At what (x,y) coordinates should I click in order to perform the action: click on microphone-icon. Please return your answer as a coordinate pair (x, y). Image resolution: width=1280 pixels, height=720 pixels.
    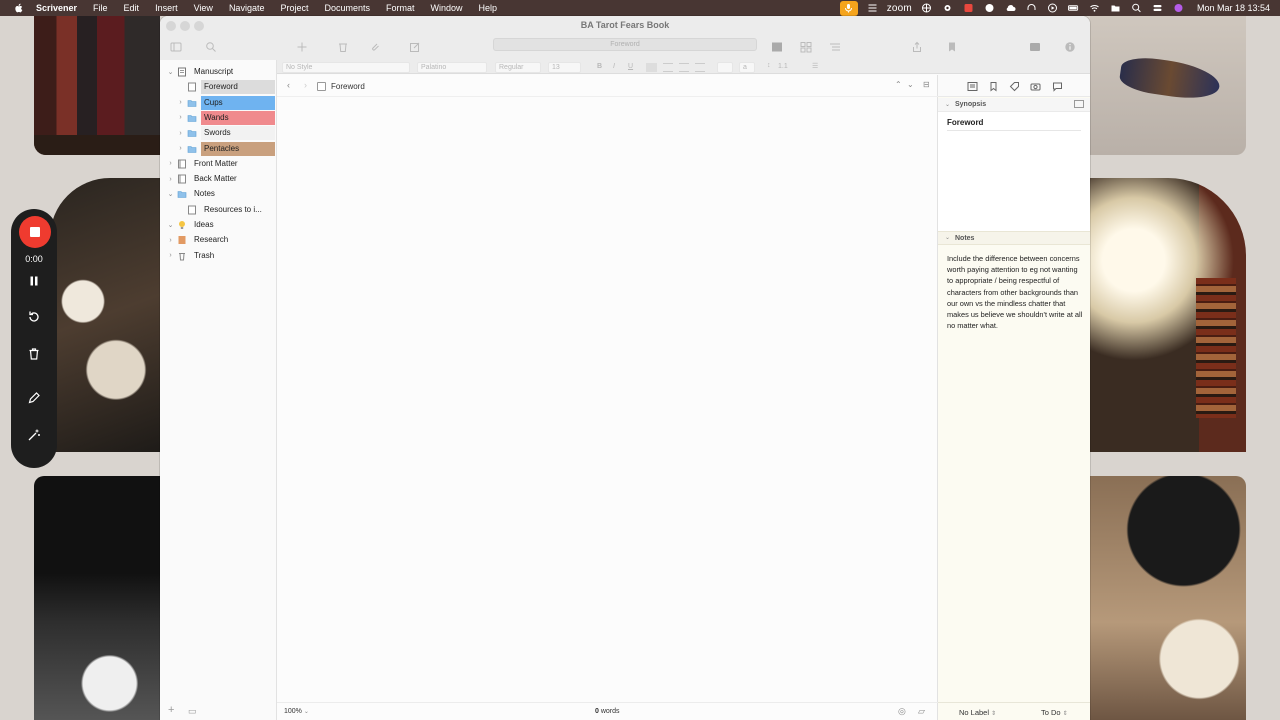
    Looking at the image, I should click on (848, 8).